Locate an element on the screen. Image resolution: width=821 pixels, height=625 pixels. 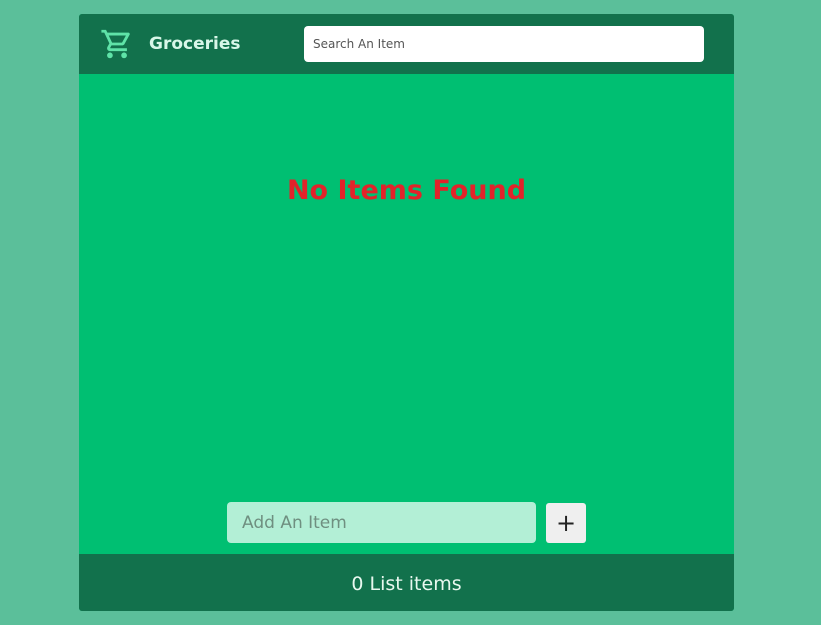
empty-list-message: No Items Found is located at coordinates (406, 190).